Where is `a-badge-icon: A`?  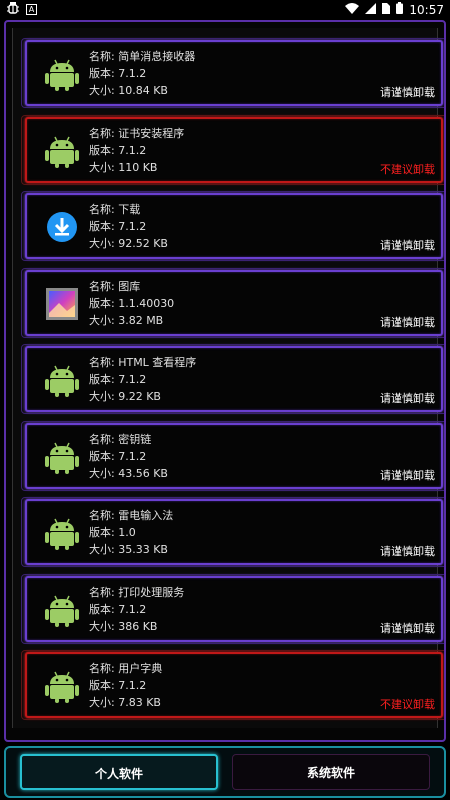
a-badge-icon: A is located at coordinates (31, 9).